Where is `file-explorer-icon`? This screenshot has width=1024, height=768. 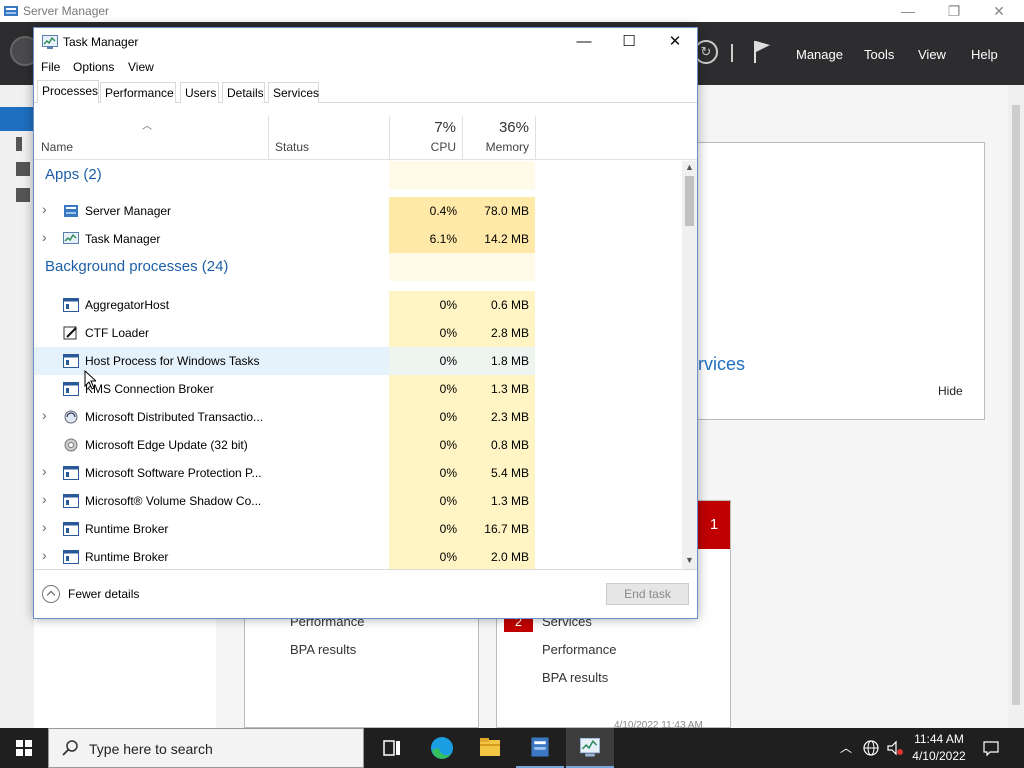
file-explorer-icon is located at coordinates (490, 748).